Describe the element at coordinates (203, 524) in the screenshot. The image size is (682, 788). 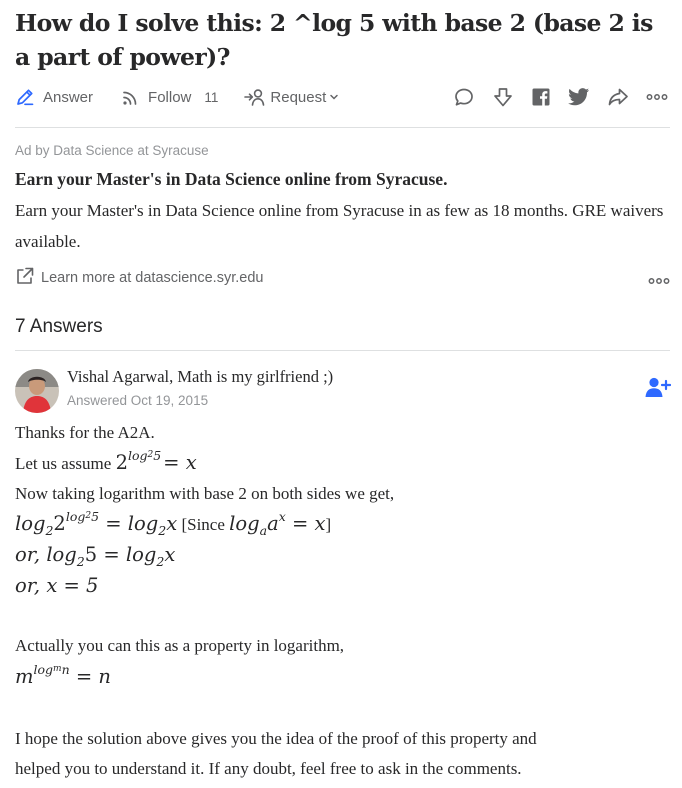
I see `since-open: [Since` at that location.